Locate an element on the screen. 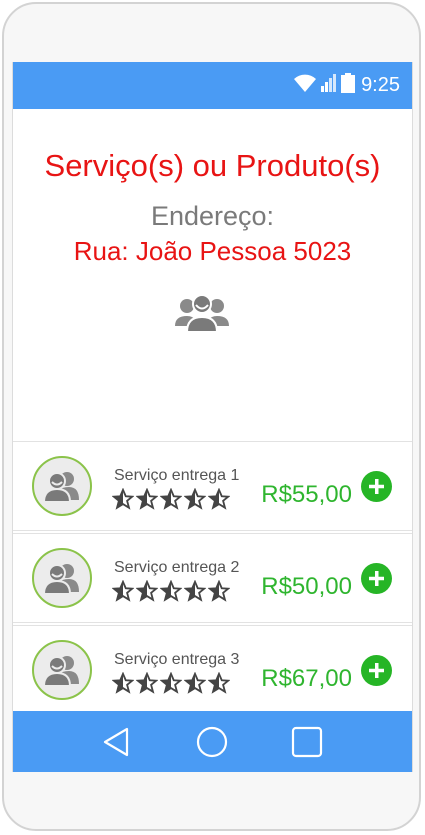 The width and height of the screenshot is (425, 835). item-name: Serviço entrega 2 is located at coordinates (177, 567).